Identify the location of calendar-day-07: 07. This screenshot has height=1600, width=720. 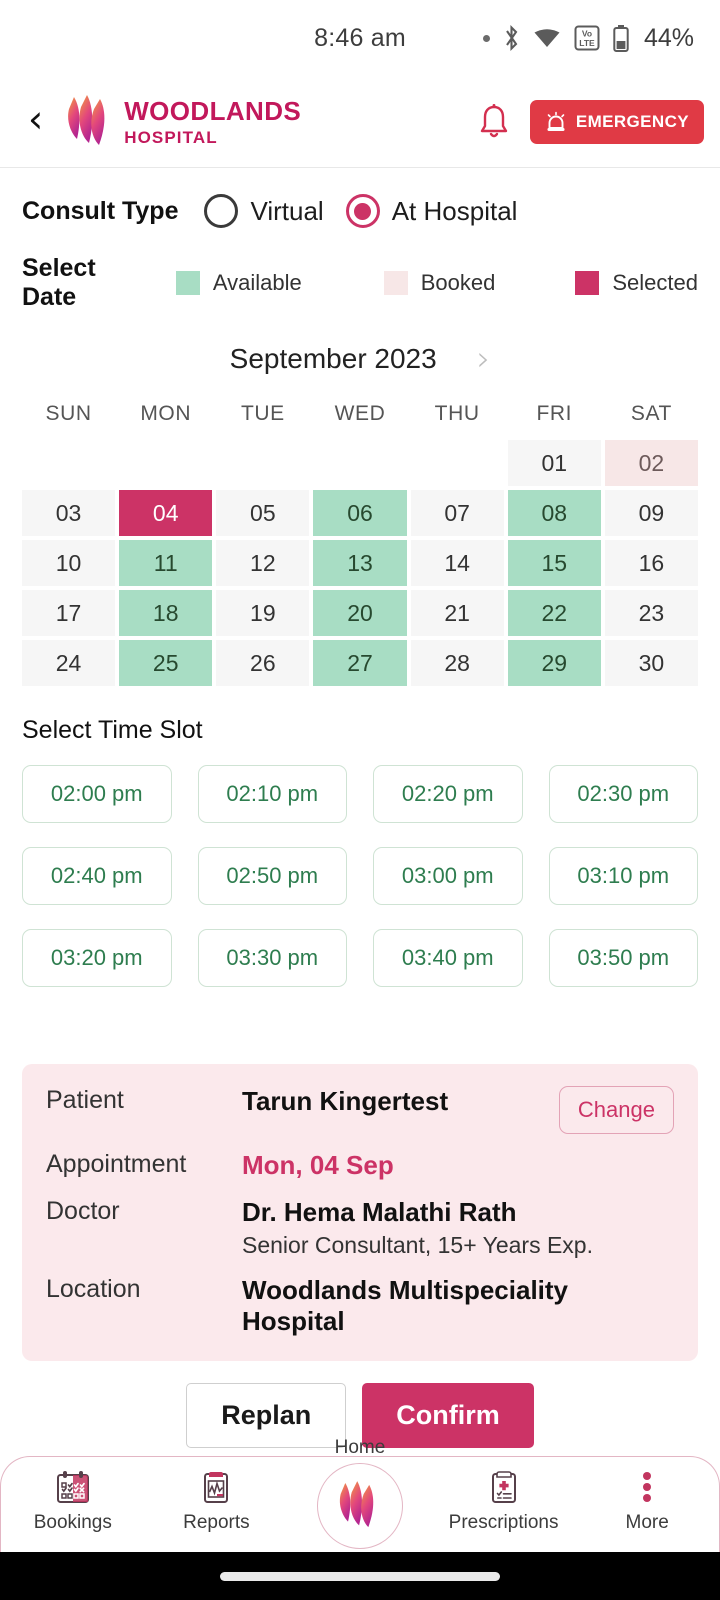
(457, 513).